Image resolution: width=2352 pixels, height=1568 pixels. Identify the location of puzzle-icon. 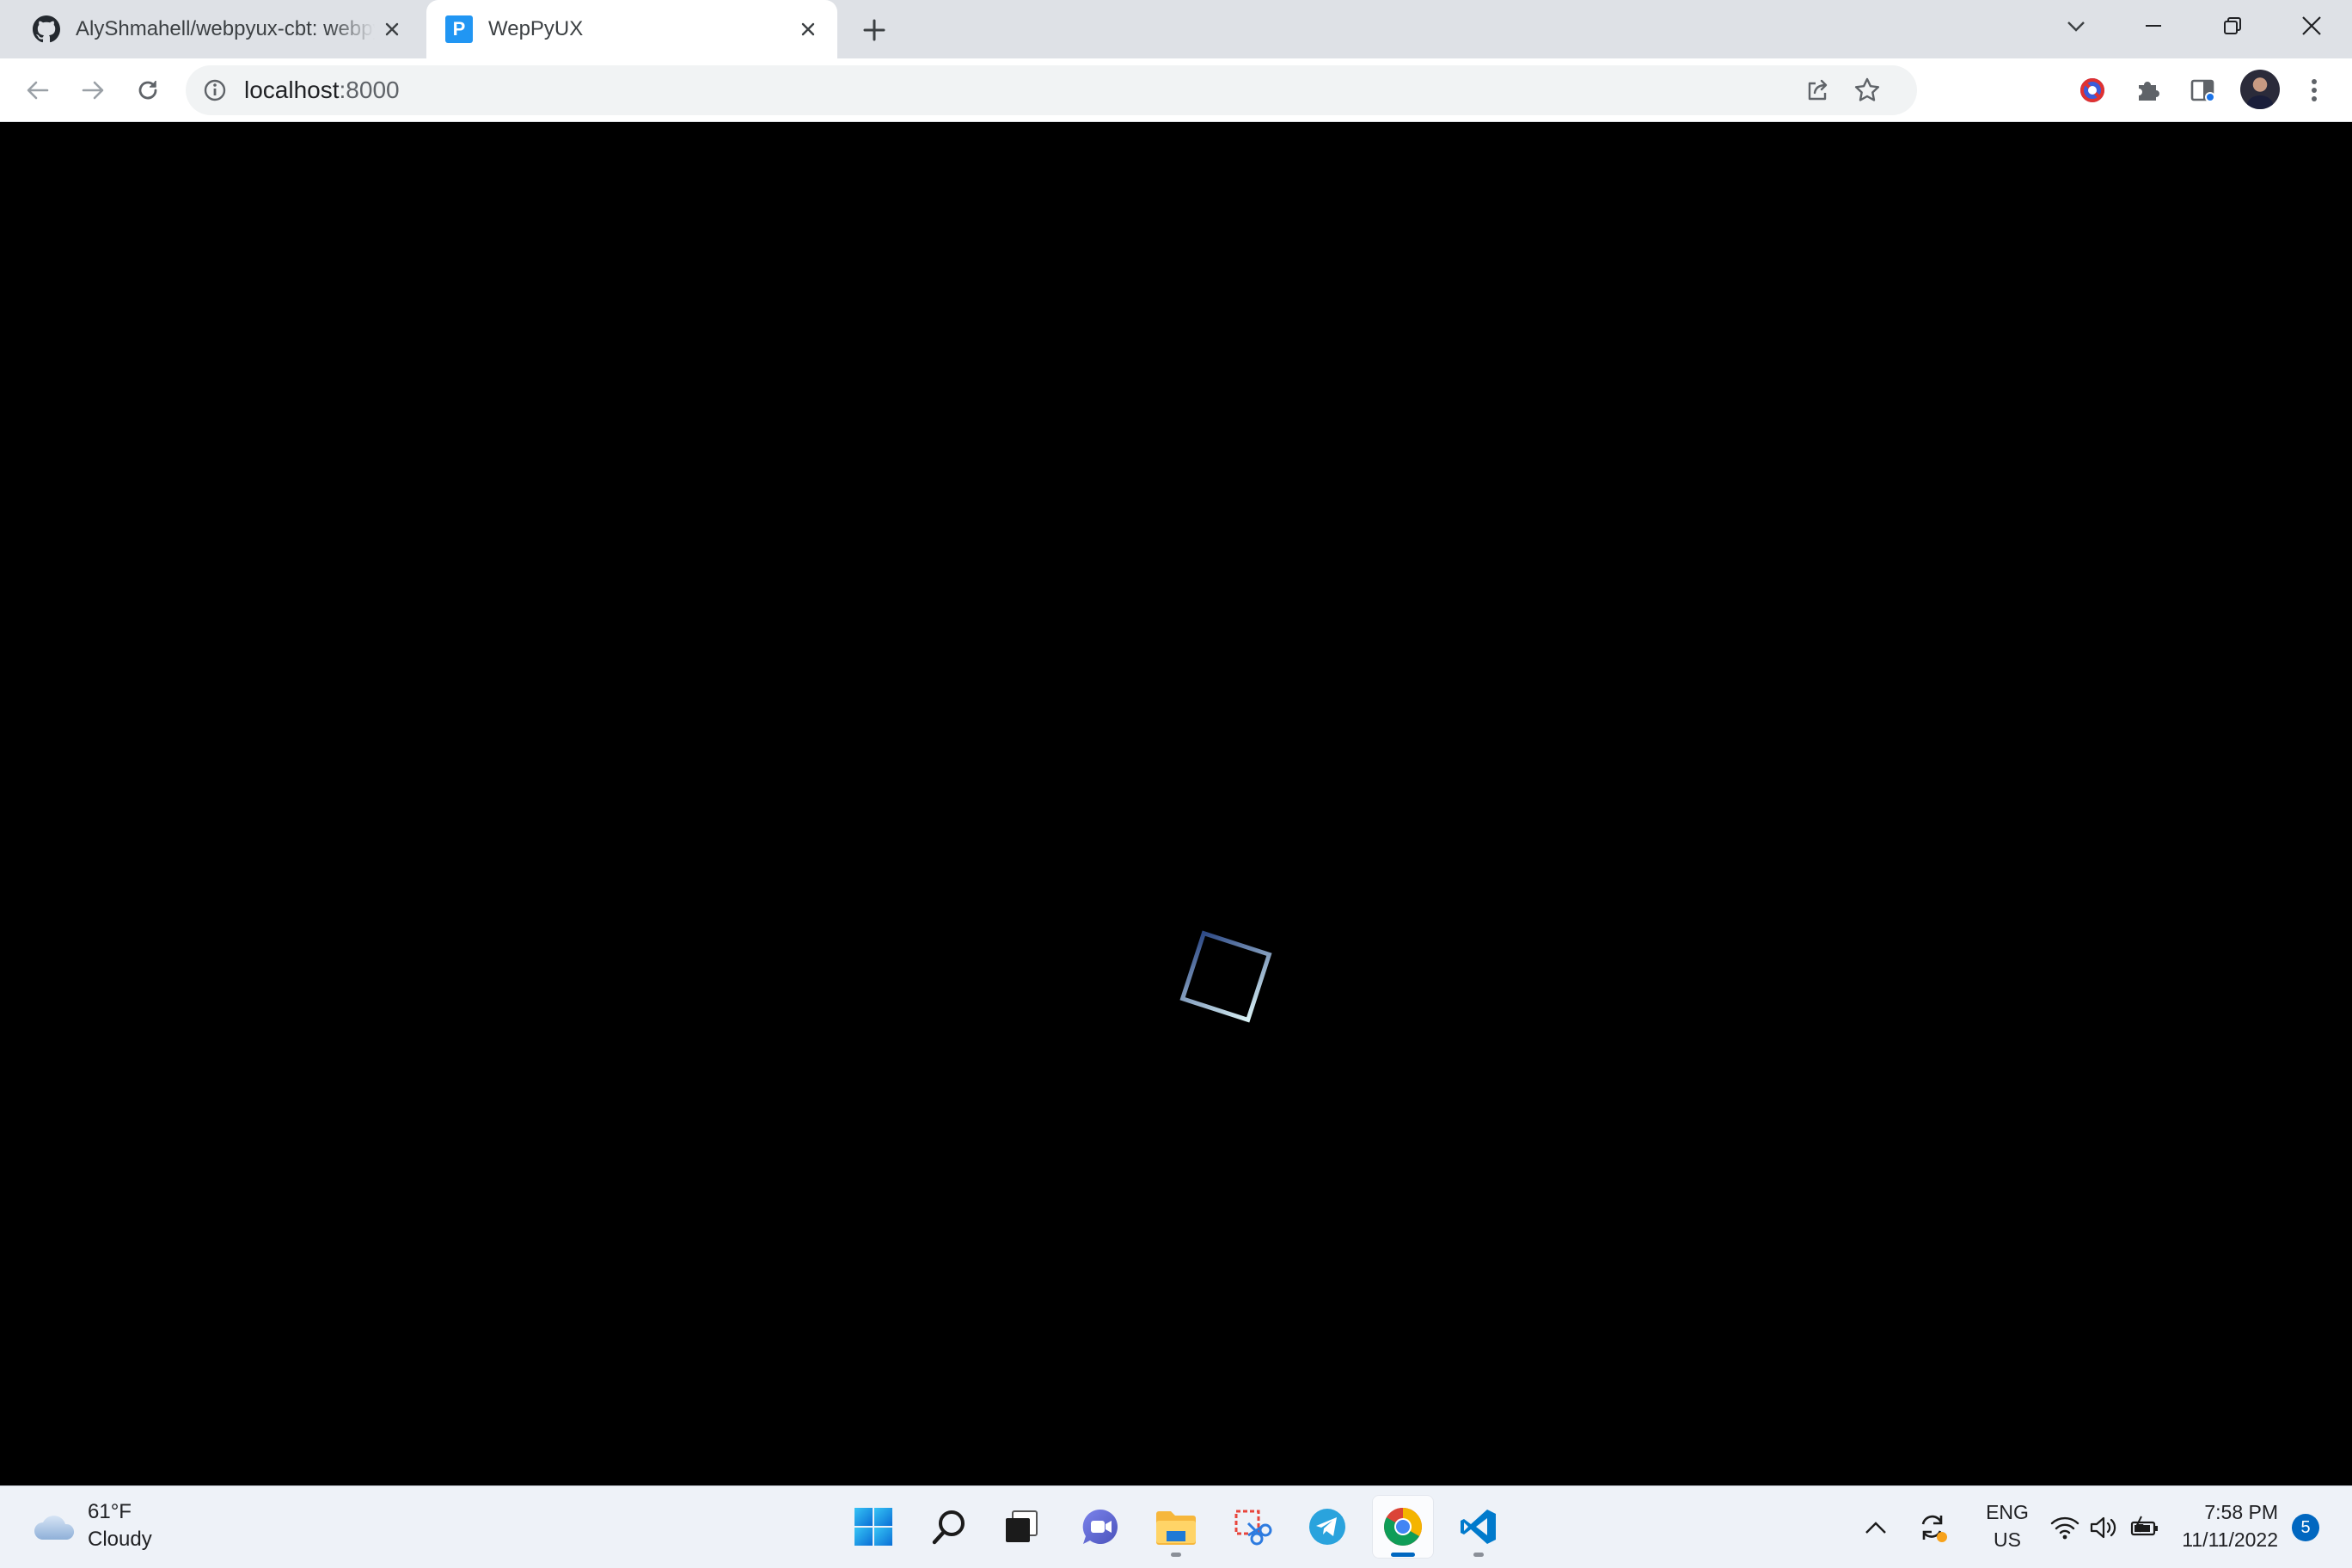
(2149, 91).